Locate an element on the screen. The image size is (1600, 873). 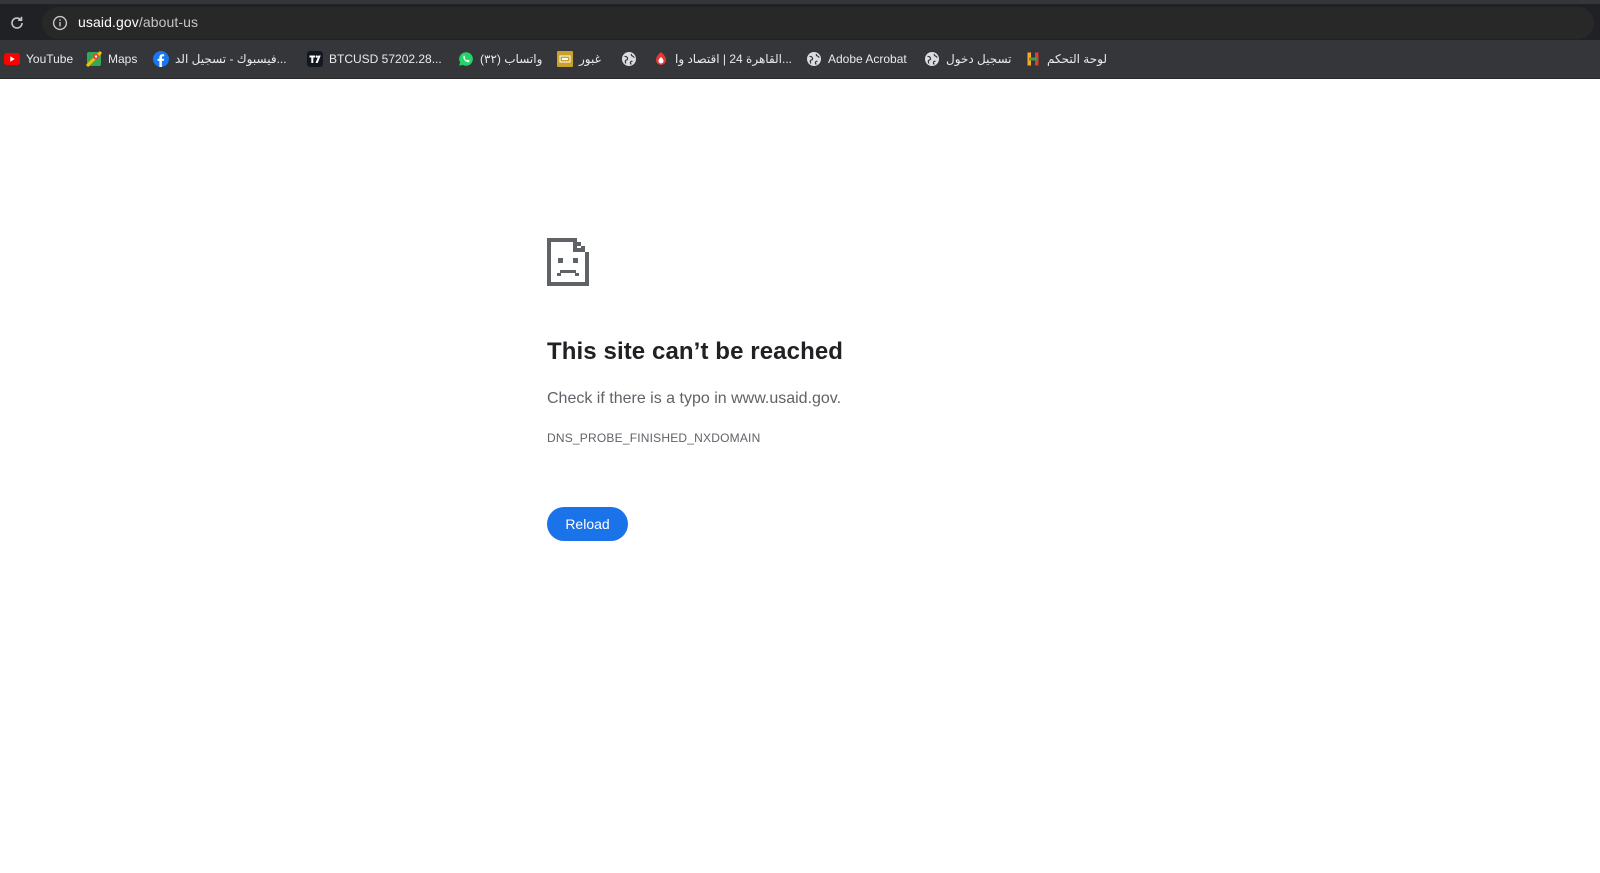
error-code: DNS_PROBE_FINISHED_NXDOMAIN is located at coordinates (653, 438).